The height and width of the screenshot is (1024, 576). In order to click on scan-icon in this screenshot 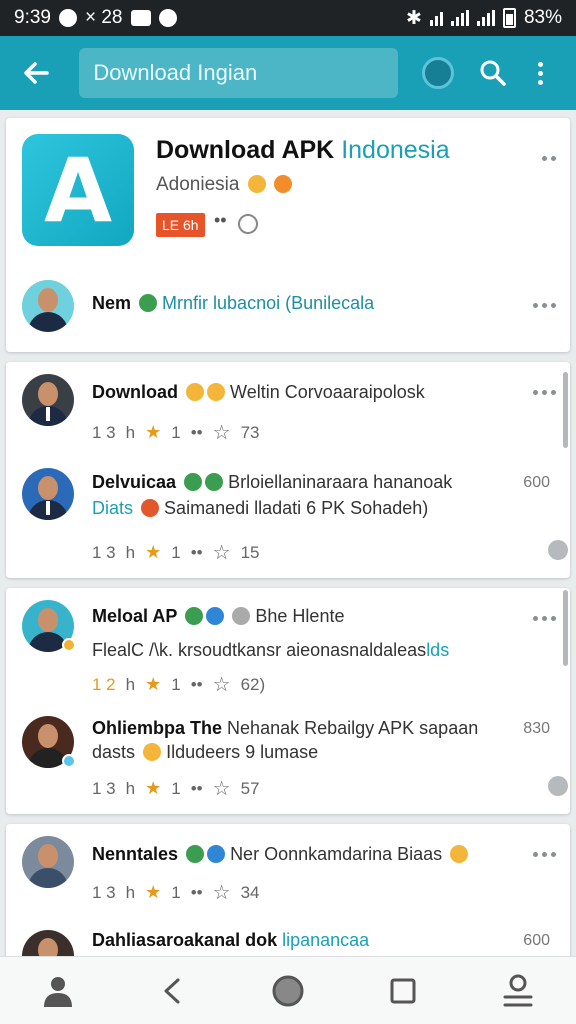, I will do `click(437, 73)`.